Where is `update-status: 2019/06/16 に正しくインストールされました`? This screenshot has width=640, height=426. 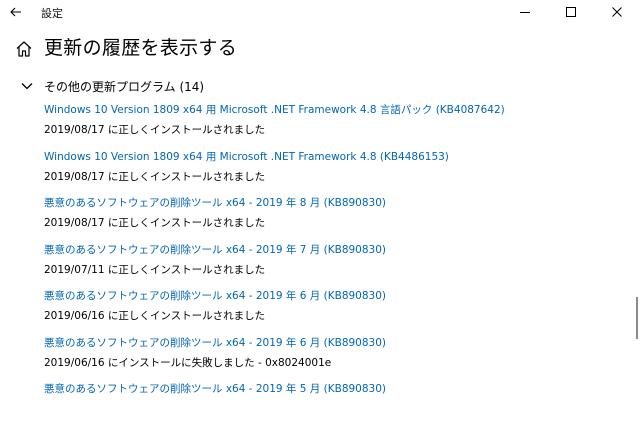
update-status: 2019/06/16 に正しくインストールされました is located at coordinates (155, 316).